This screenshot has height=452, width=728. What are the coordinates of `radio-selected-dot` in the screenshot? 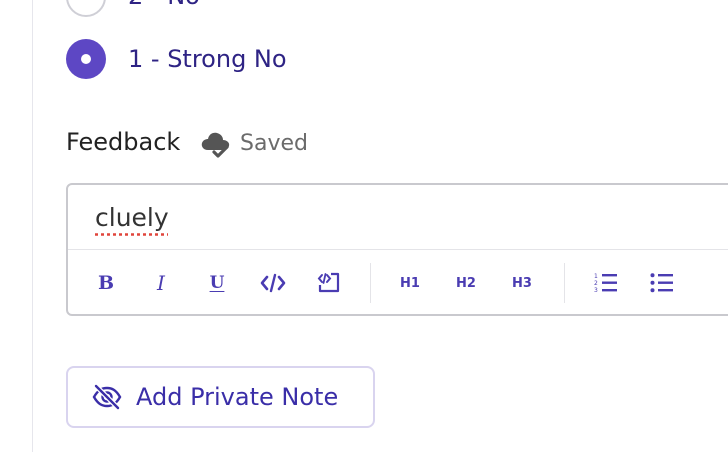 It's located at (86, 59).